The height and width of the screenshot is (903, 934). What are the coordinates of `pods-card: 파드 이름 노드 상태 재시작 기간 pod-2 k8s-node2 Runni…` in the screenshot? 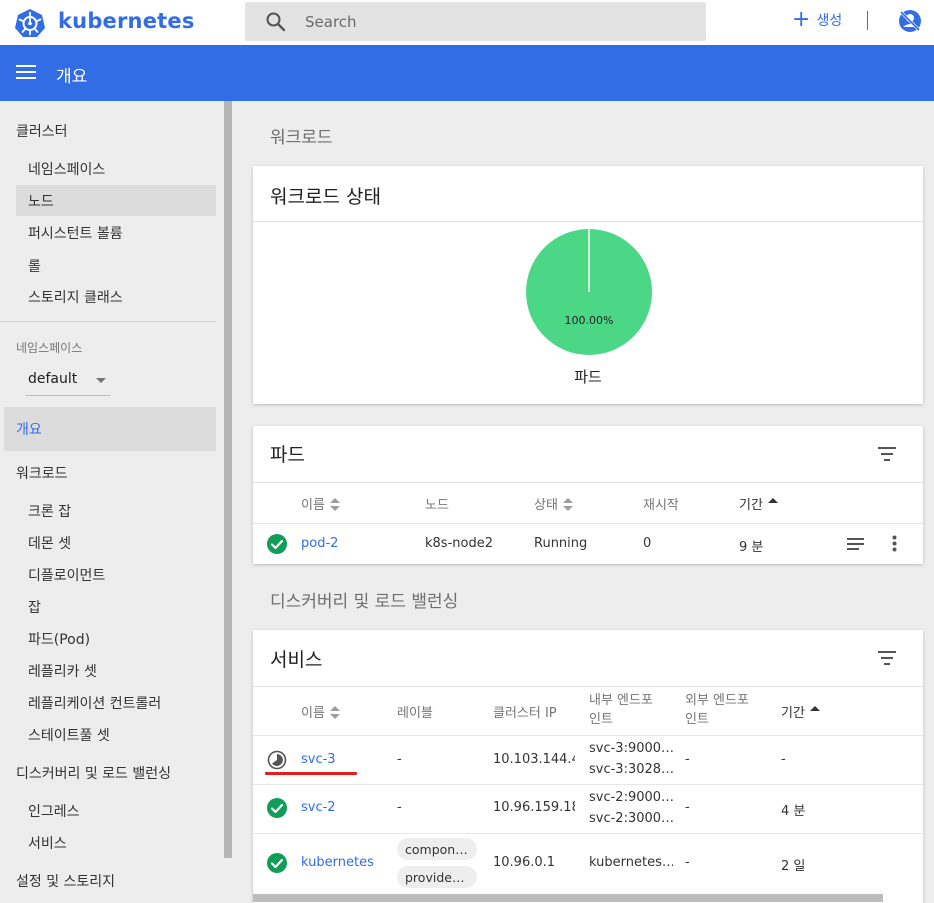 It's located at (588, 495).